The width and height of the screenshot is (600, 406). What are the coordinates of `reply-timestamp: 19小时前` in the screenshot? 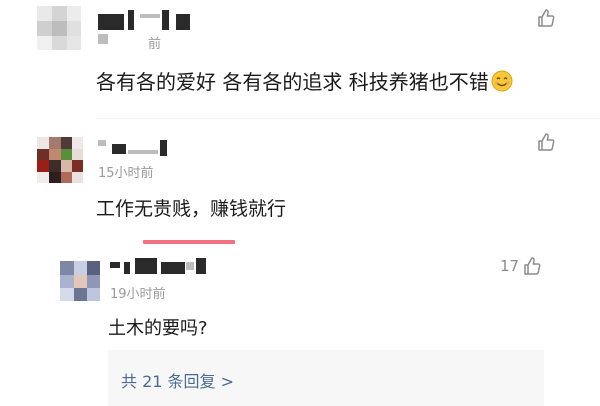 It's located at (138, 294).